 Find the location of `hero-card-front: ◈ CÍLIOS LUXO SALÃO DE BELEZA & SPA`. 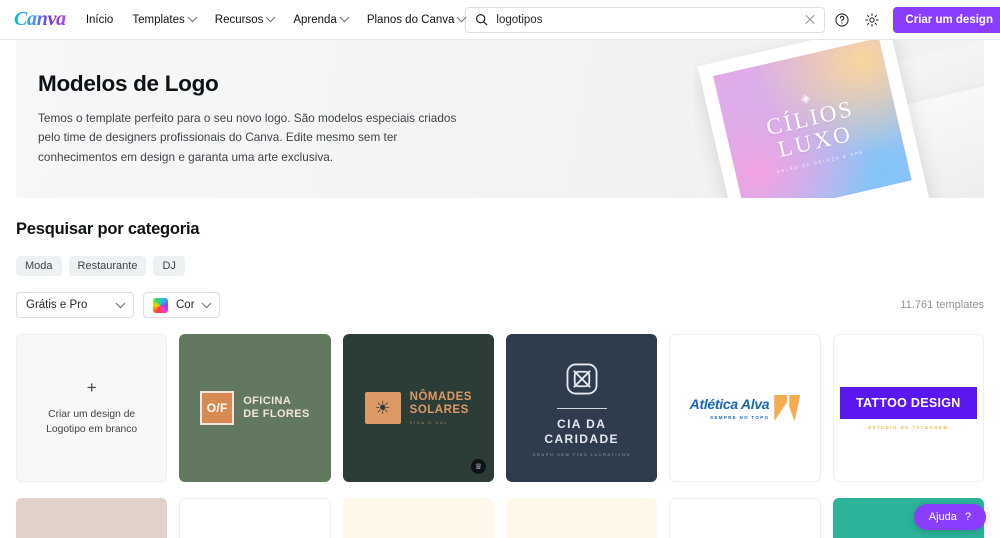

hero-card-front: ◈ CÍLIOS LUXO SALÃO DE BELEZA & SPA is located at coordinates (814, 119).